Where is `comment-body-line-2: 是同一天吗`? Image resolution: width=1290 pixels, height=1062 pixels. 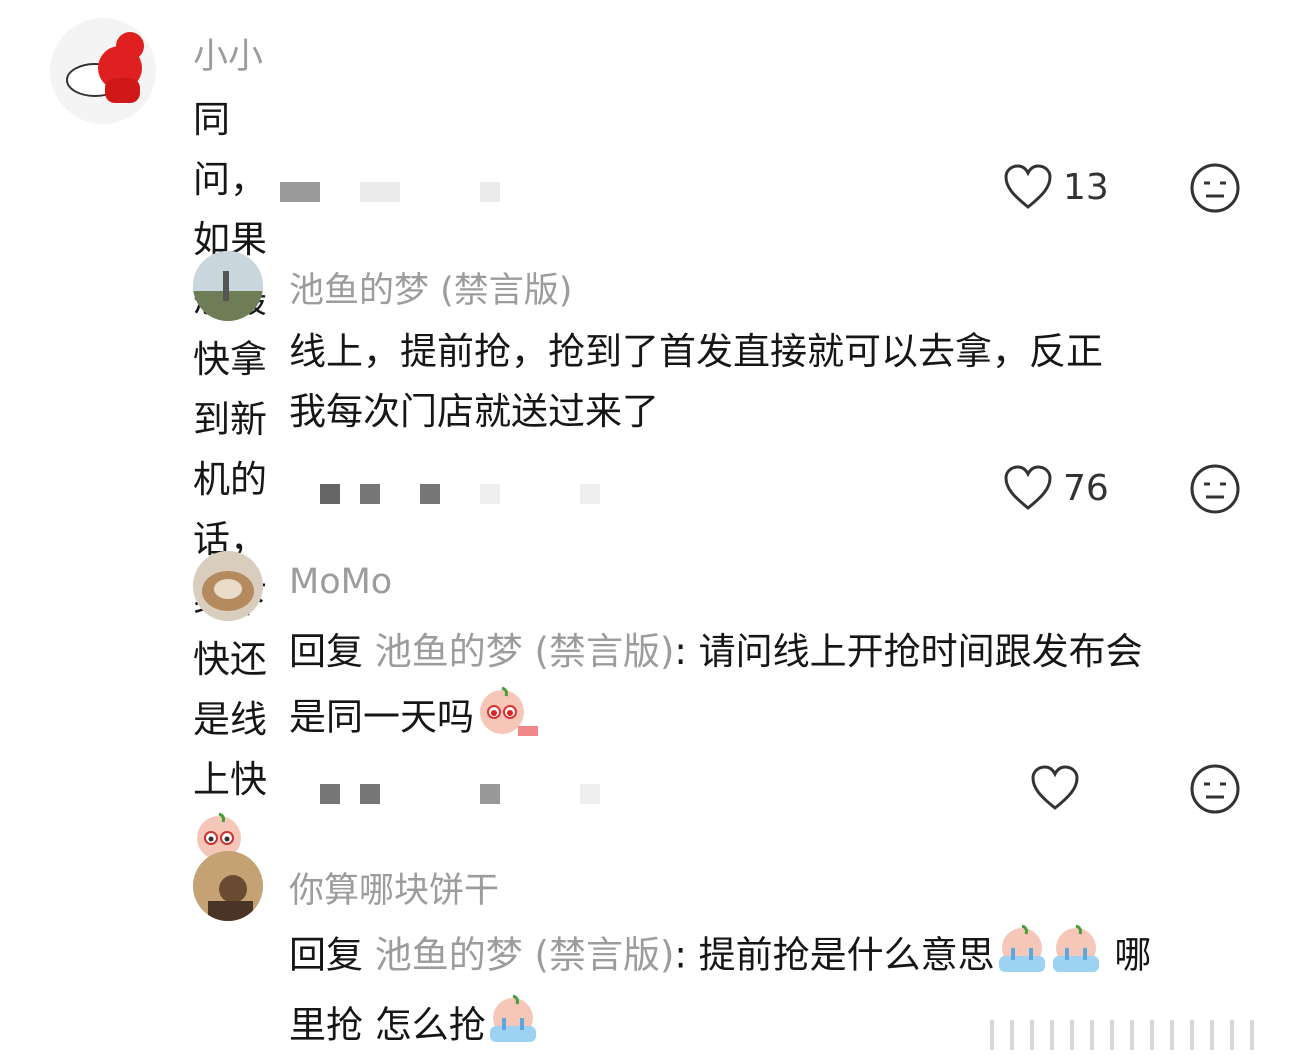 comment-body-line-2: 是同一天吗 is located at coordinates (381, 717).